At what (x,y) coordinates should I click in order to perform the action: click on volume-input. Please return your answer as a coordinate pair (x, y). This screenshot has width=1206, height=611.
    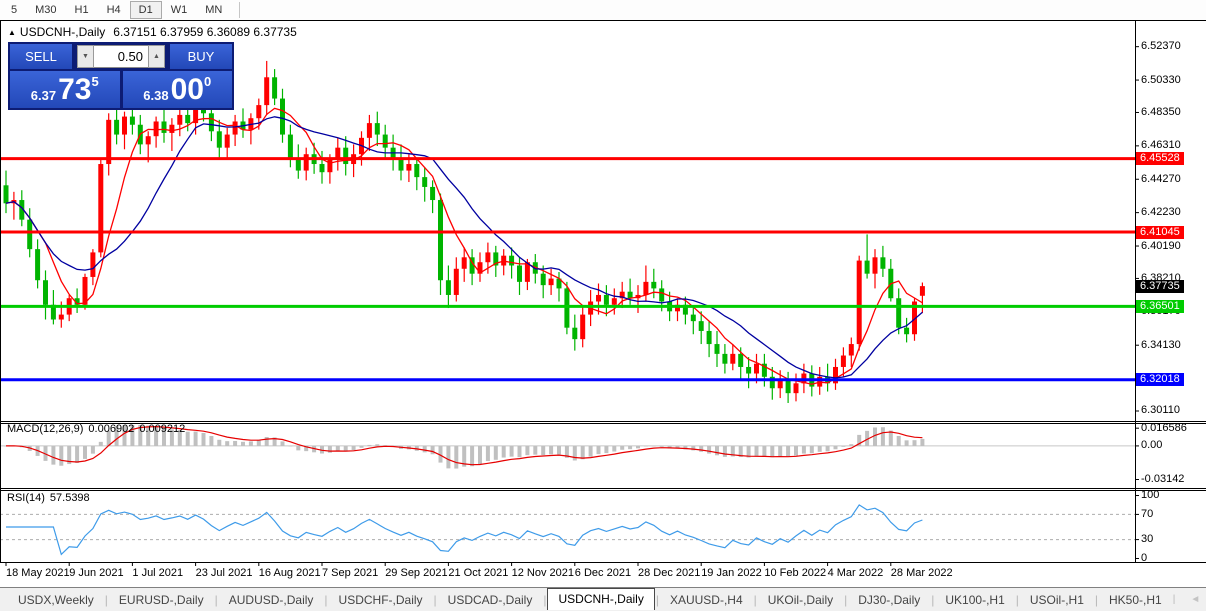
    Looking at the image, I should click on (121, 56).